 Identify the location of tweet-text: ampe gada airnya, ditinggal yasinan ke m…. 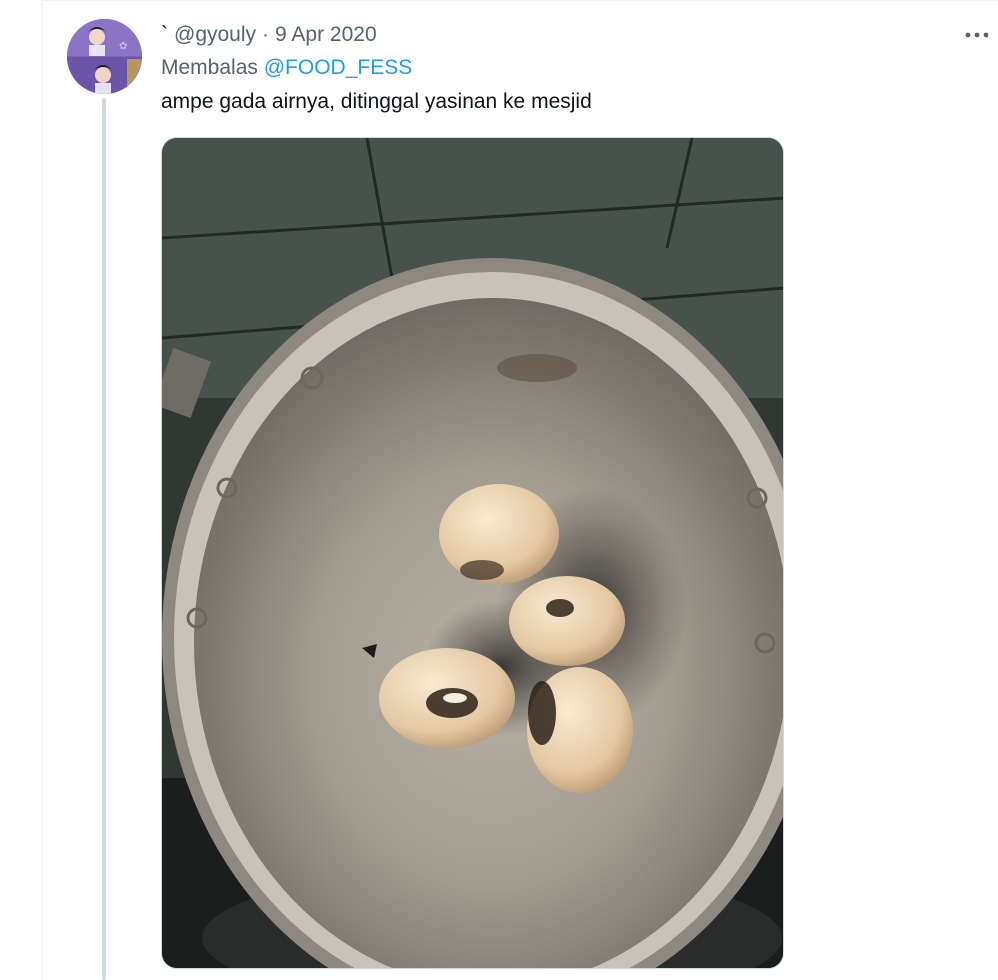
(376, 101).